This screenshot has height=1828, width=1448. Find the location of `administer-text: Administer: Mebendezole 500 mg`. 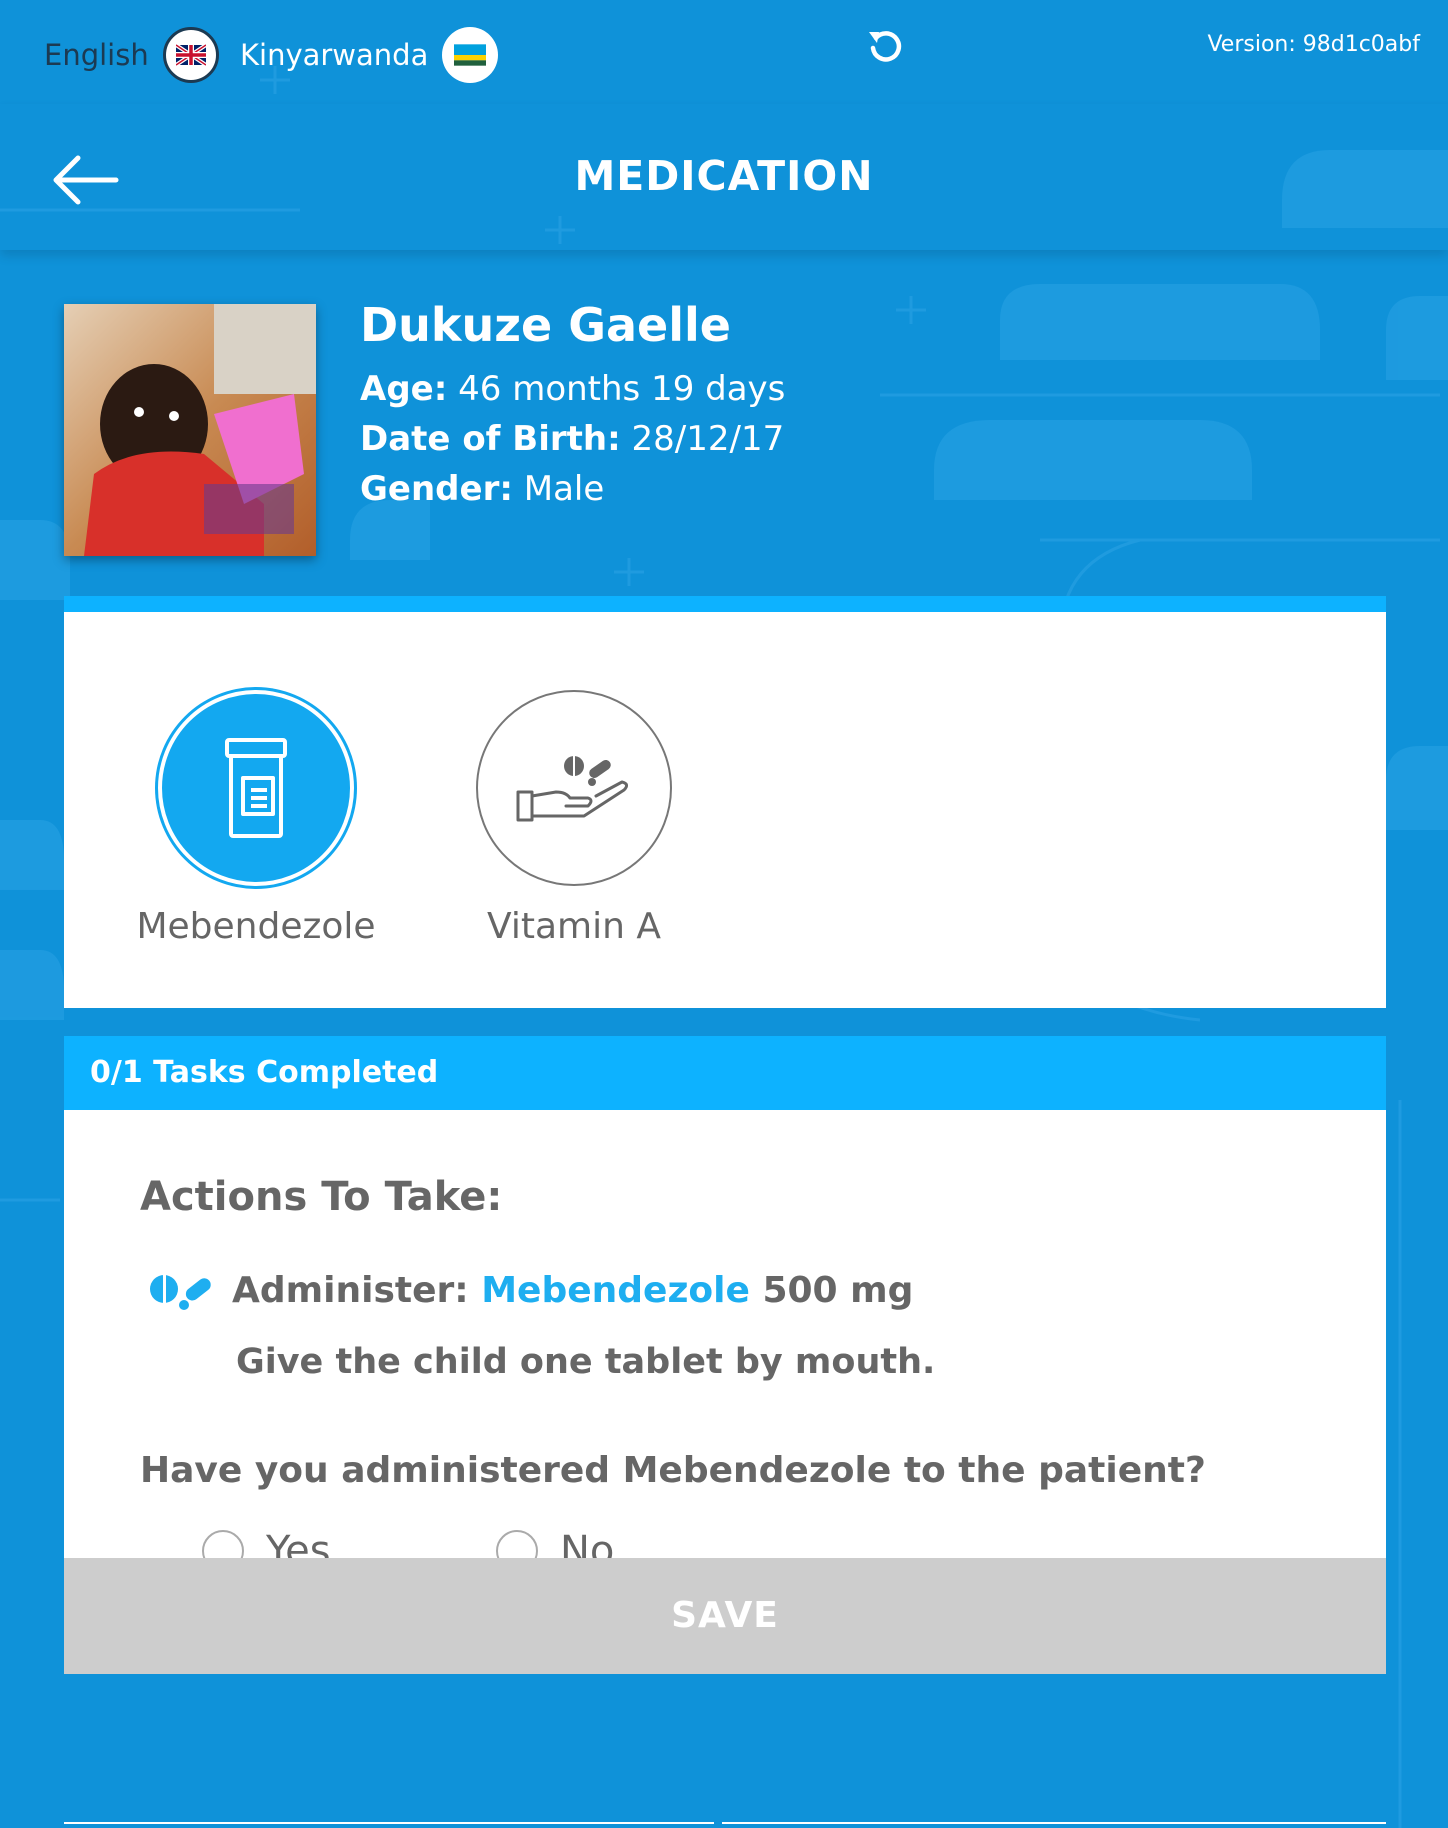

administer-text: Administer: Mebendezole 500 mg is located at coordinates (572, 1290).